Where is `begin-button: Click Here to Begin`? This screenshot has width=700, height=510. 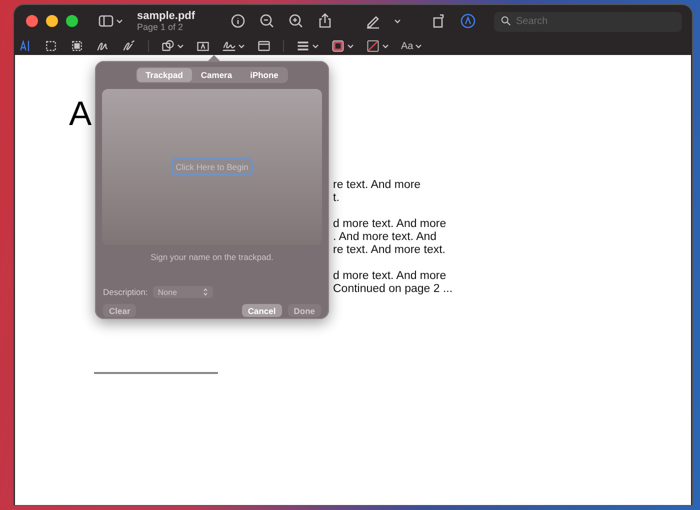 begin-button: Click Here to Begin is located at coordinates (212, 167).